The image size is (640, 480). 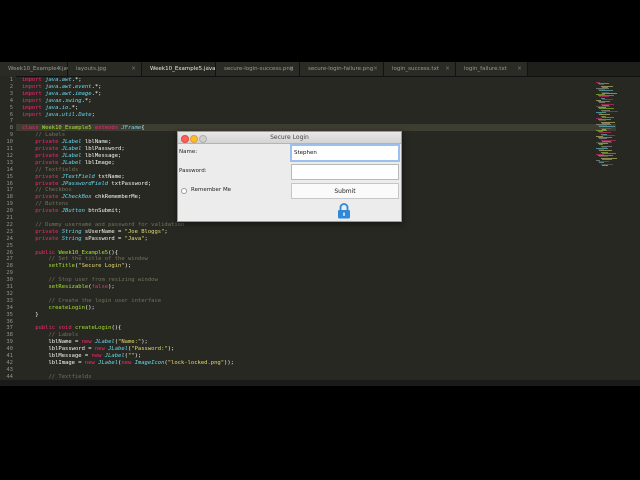 I want to click on code-line: setResizable(false);, so click(x=68, y=287).